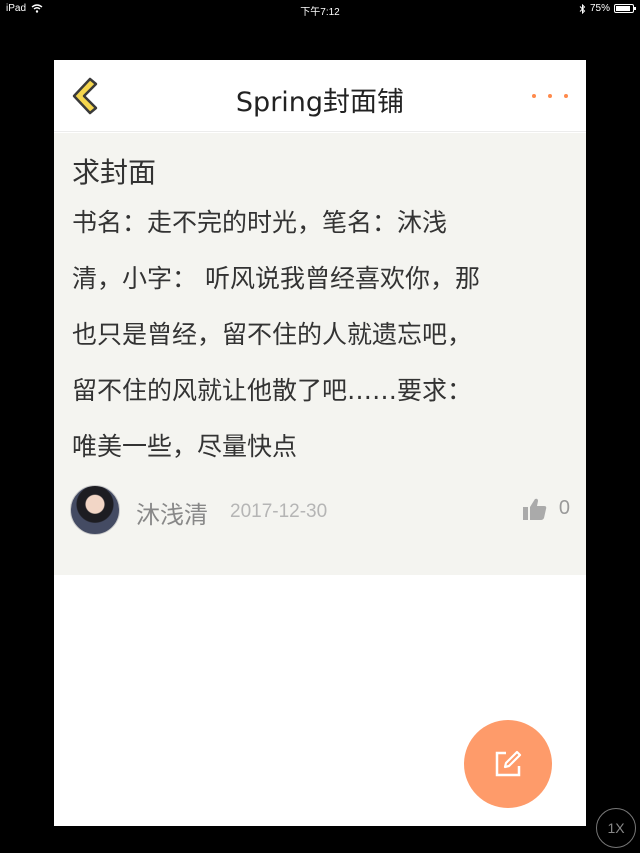 The width and height of the screenshot is (640, 853). I want to click on more-button, so click(550, 96).